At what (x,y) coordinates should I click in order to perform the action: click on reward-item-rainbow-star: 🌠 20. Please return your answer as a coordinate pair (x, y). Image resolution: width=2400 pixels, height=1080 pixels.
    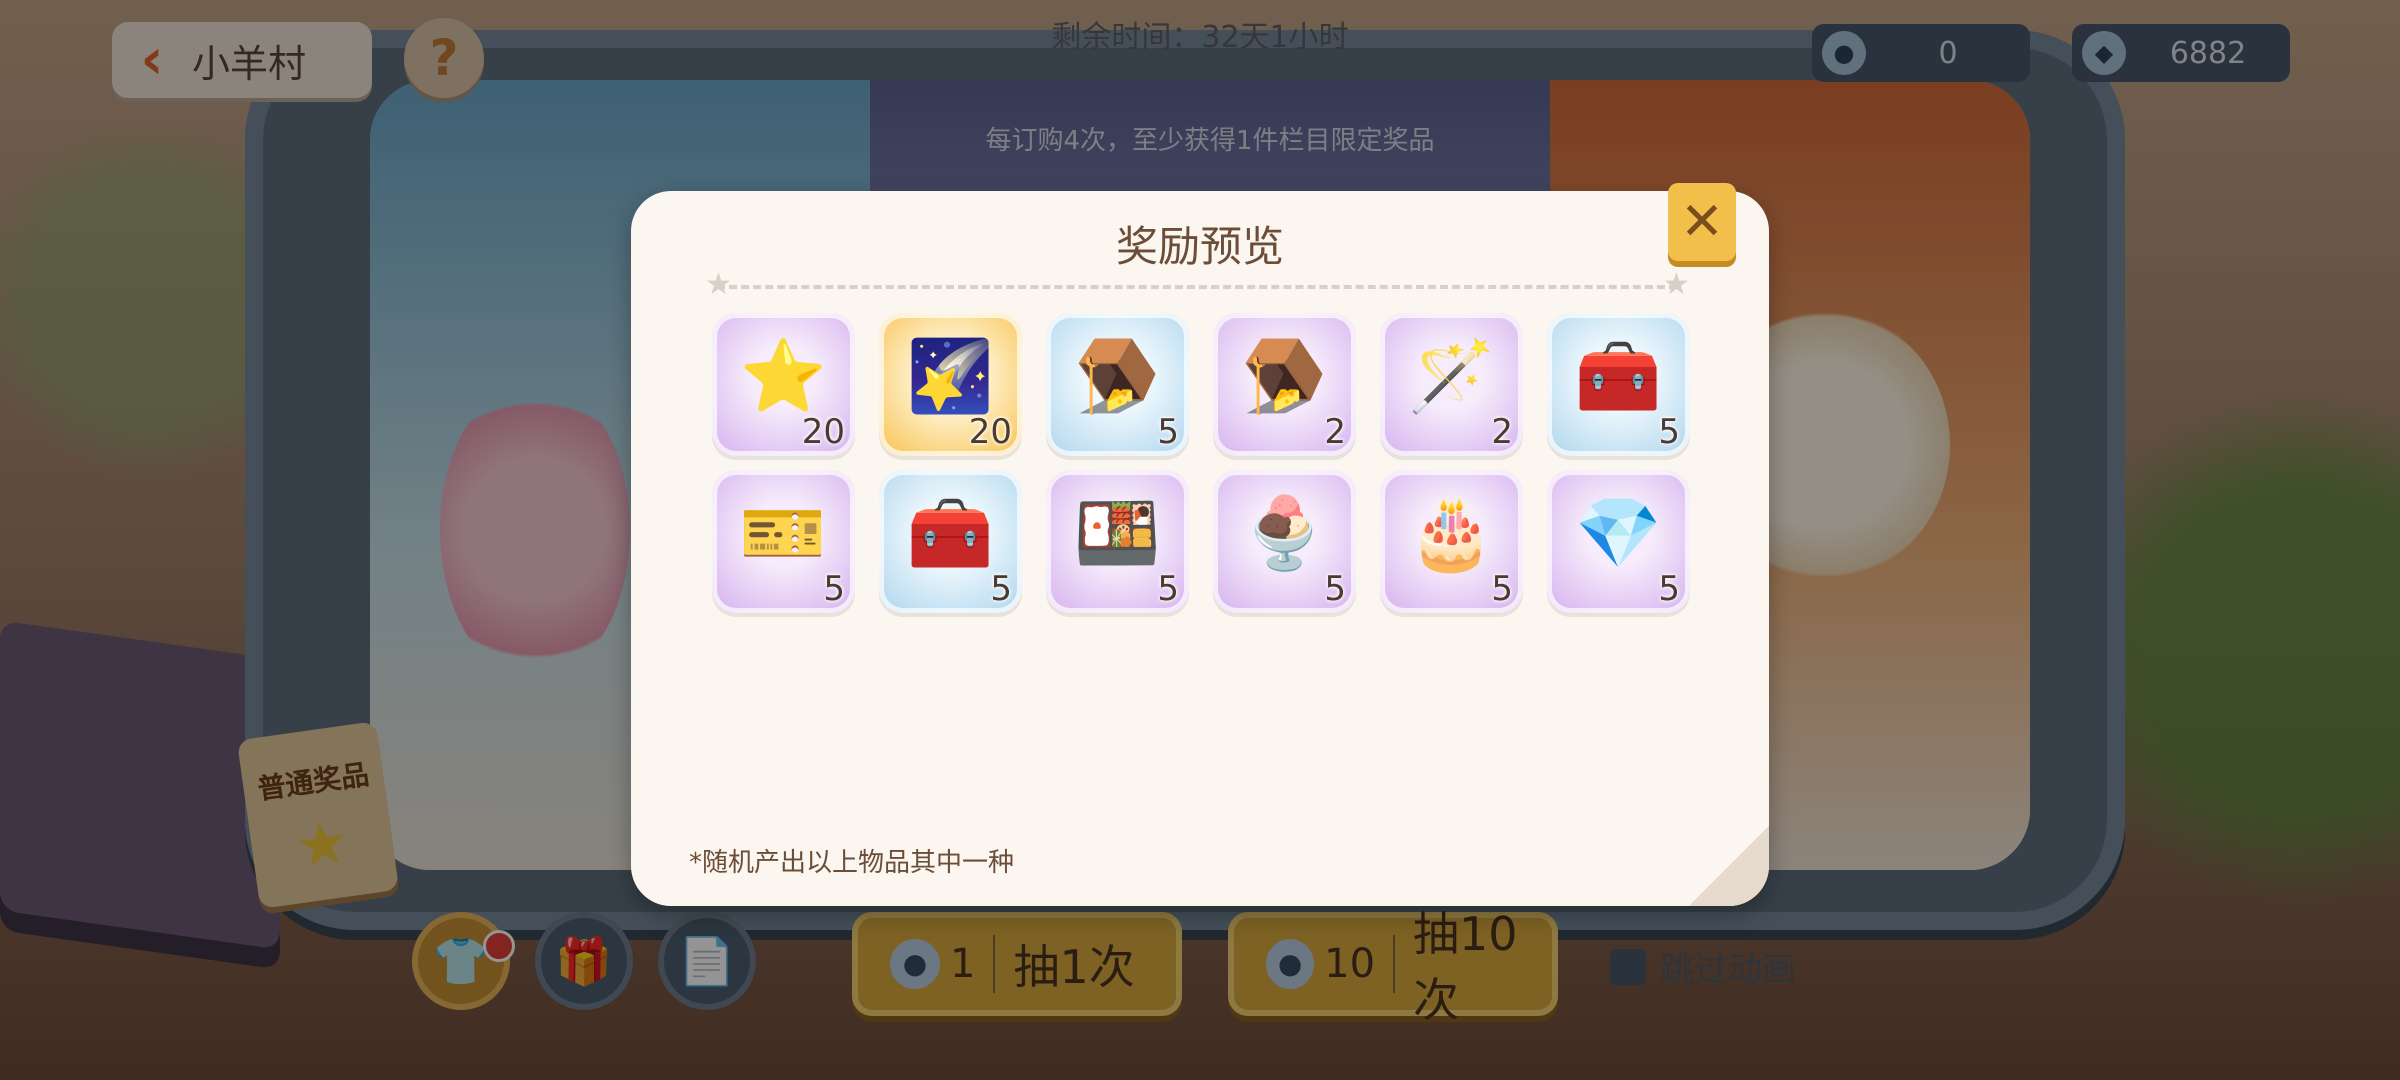
    Looking at the image, I should click on (950, 384).